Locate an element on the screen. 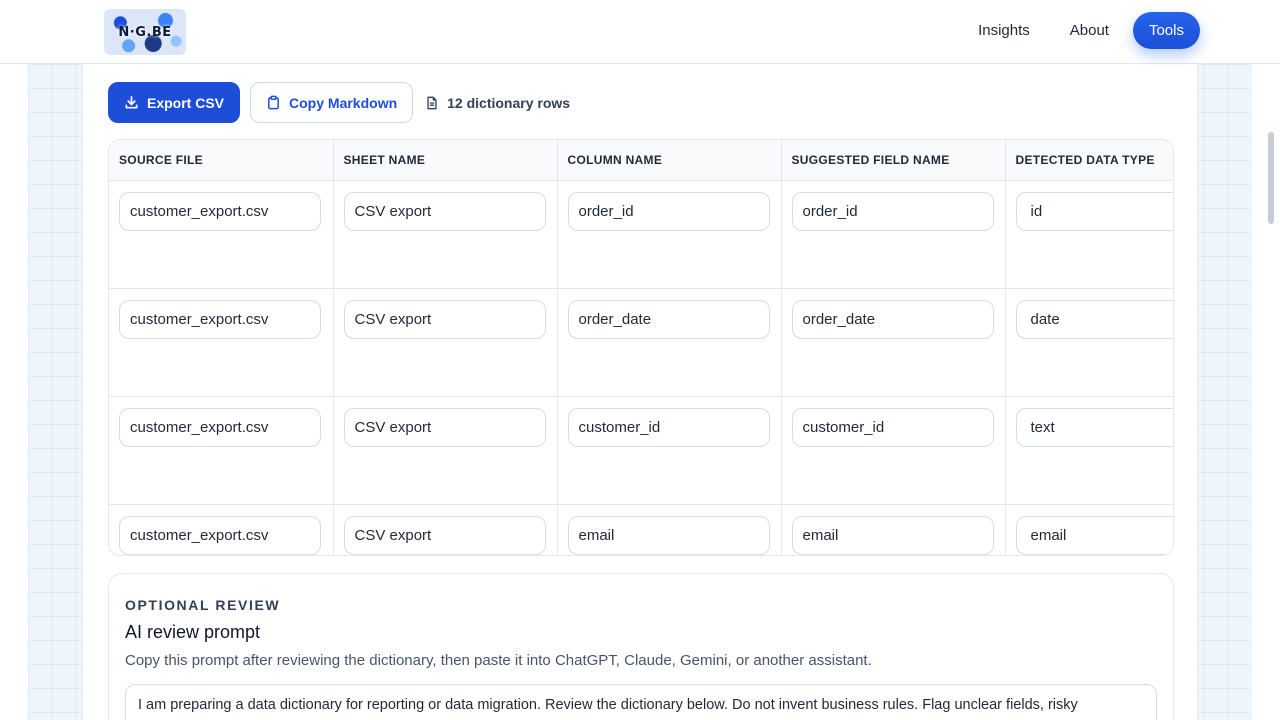  copy-markdown-button: Copy Markdown is located at coordinates (332, 102).